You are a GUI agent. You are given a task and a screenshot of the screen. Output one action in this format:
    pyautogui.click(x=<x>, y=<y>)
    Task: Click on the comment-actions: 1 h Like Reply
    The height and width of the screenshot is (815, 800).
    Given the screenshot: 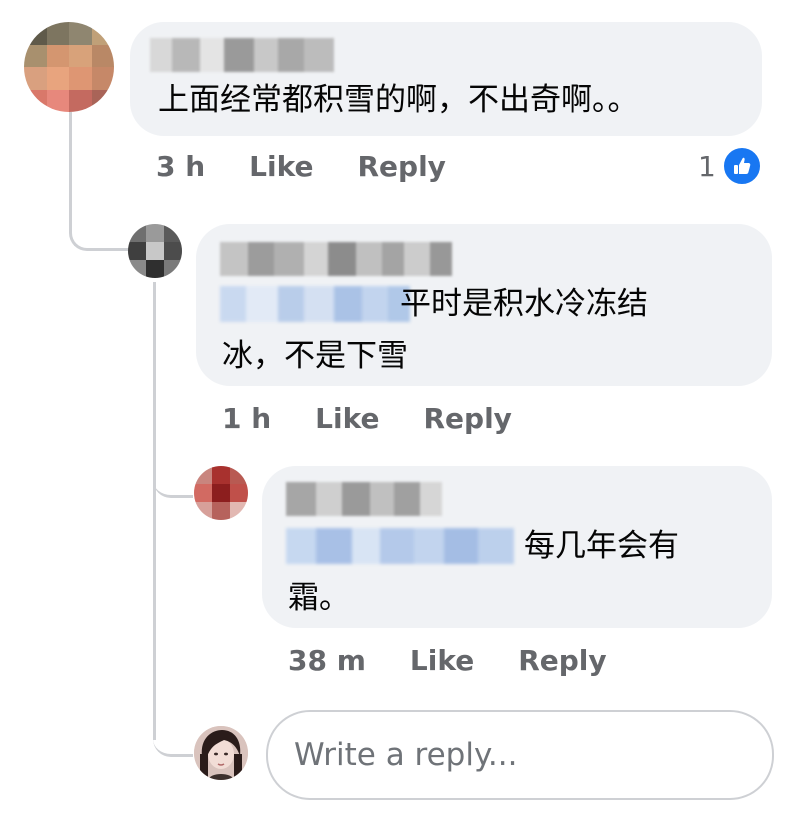 What is the action you would take?
    pyautogui.click(x=367, y=418)
    